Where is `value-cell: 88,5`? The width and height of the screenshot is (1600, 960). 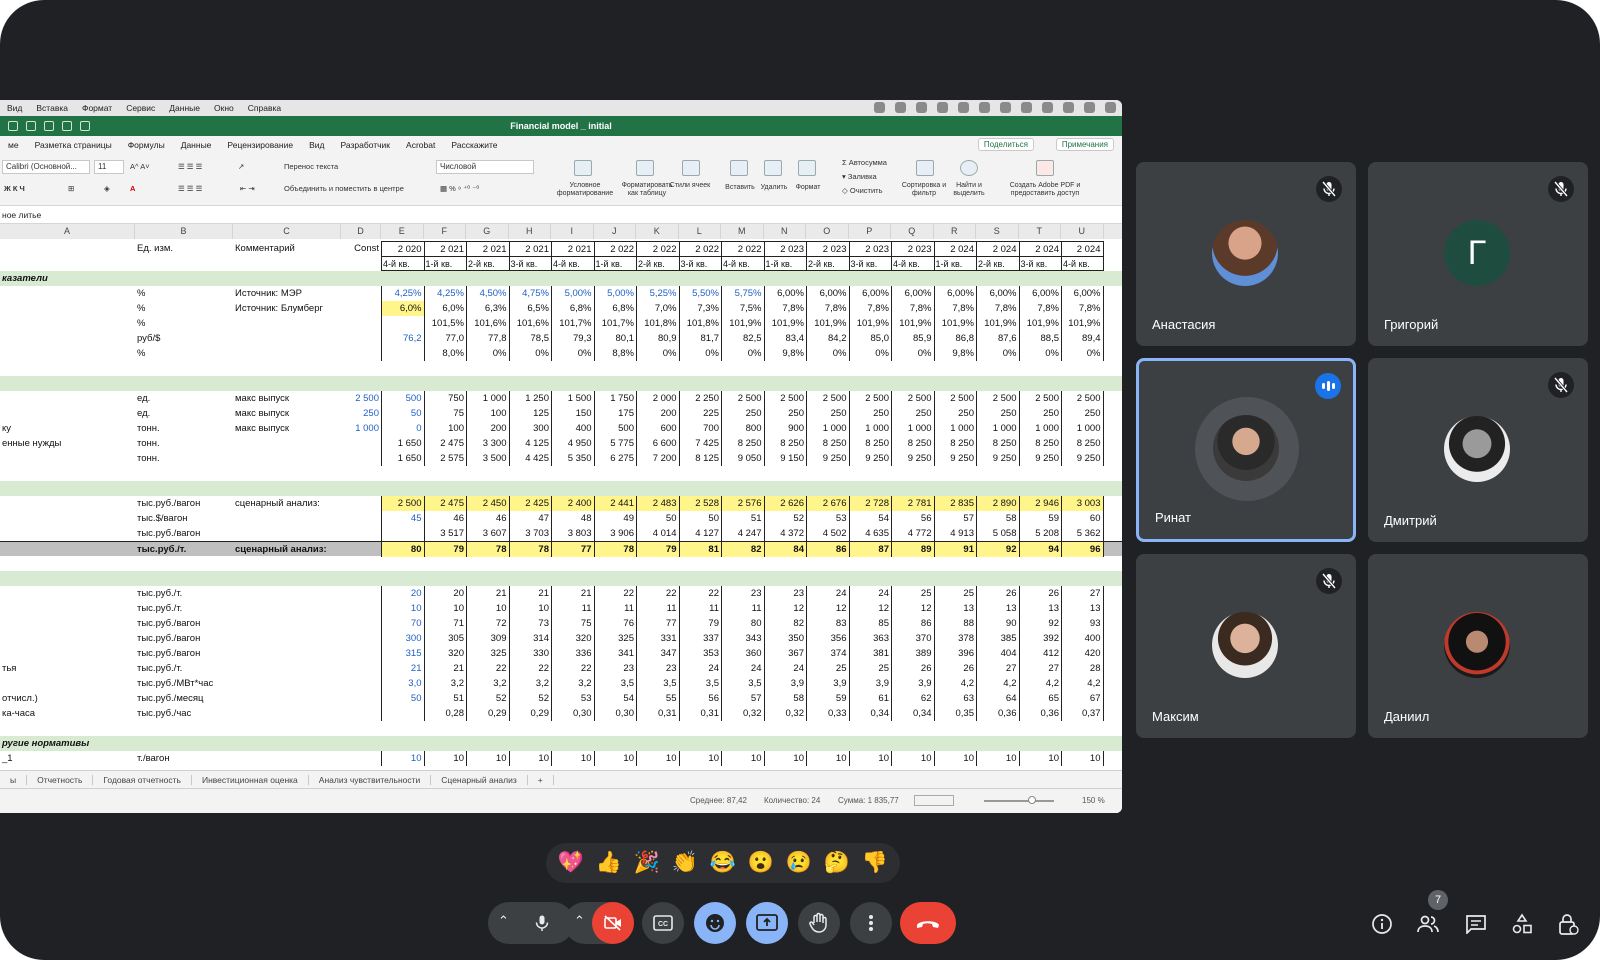
value-cell: 88,5 is located at coordinates (1040, 338).